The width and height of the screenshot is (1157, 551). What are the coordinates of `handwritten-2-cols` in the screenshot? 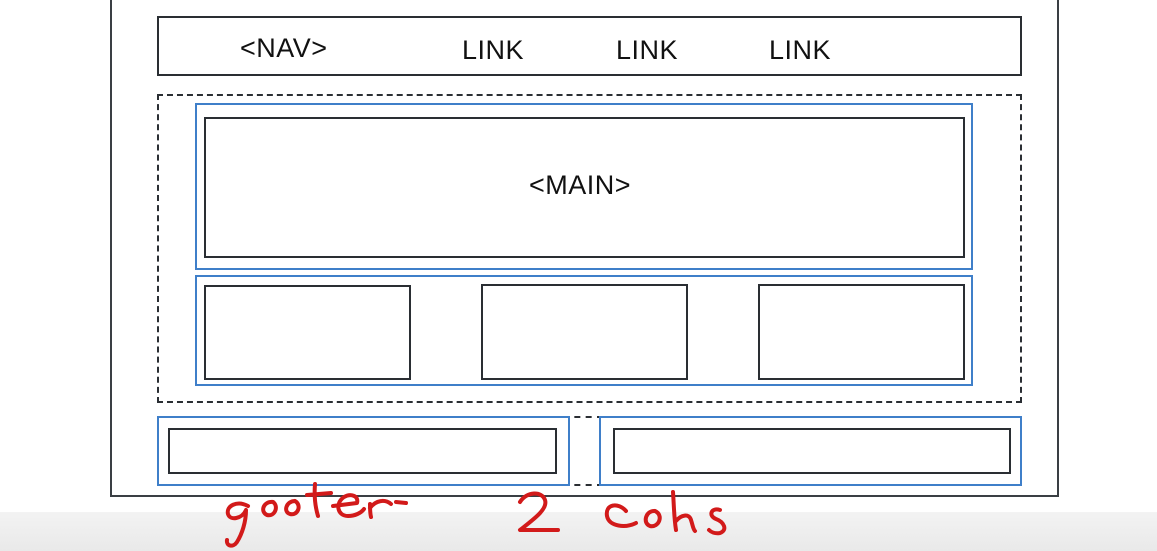 It's located at (622, 513).